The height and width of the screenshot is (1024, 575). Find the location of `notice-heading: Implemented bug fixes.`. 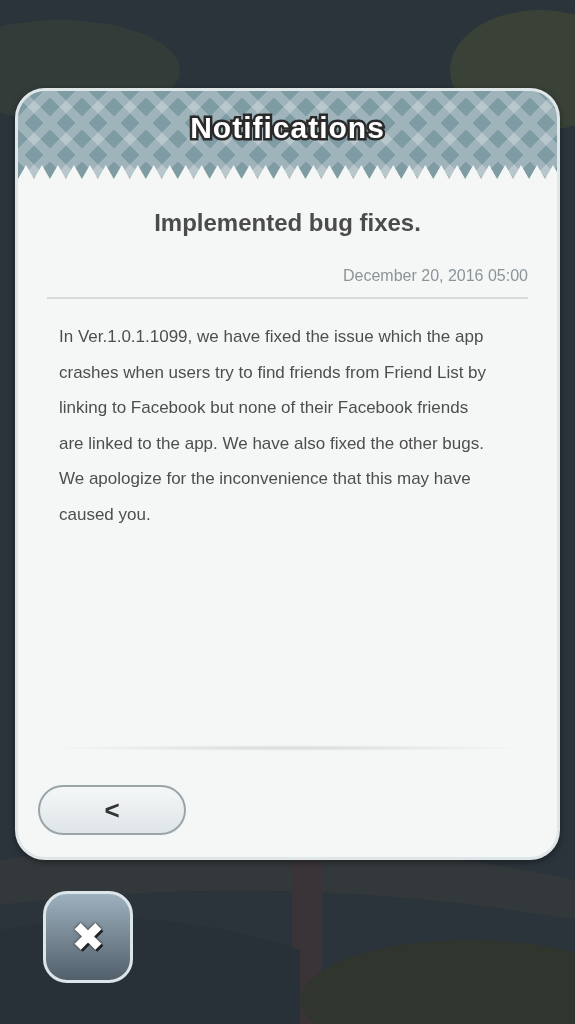

notice-heading: Implemented bug fixes. is located at coordinates (287, 223).